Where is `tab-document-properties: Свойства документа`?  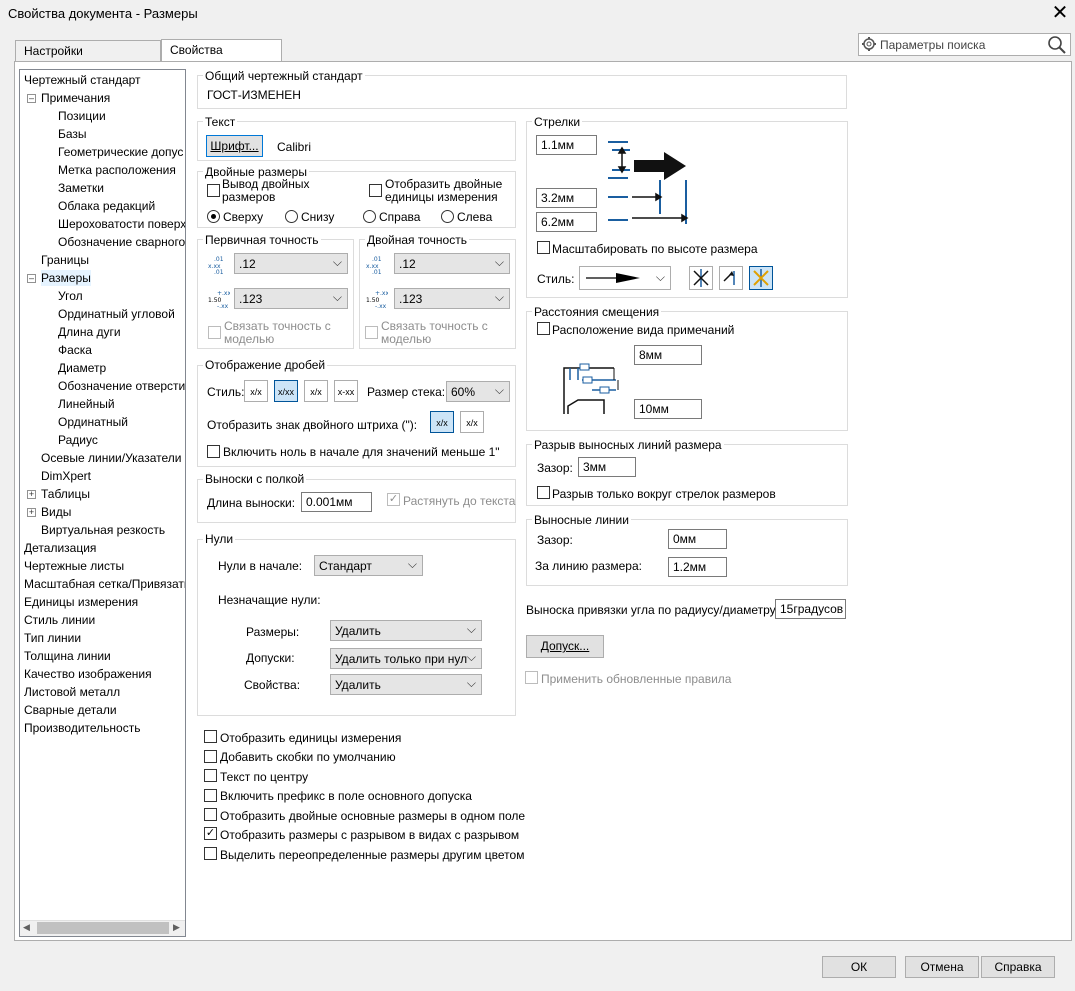
tab-document-properties: Свойства документа is located at coordinates (221, 55).